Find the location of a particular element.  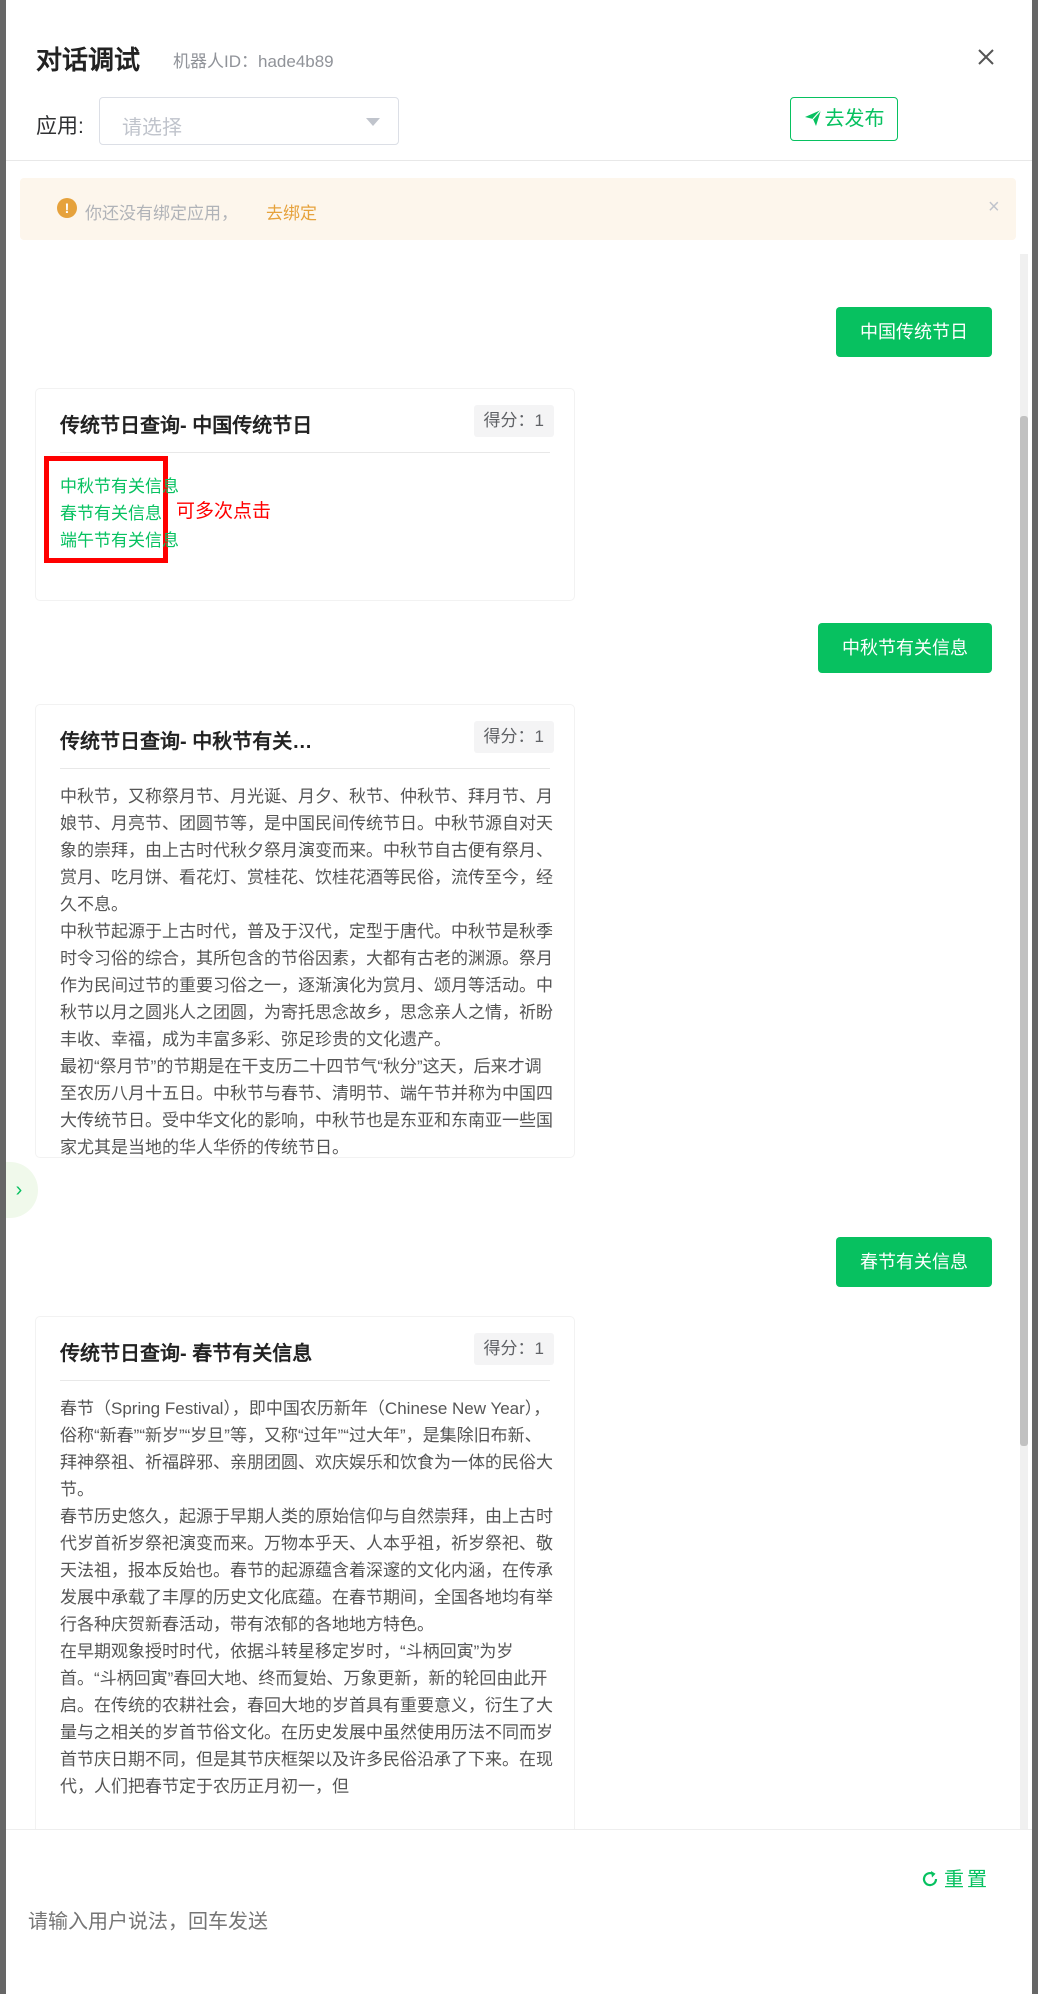

option-link: 中秋节有关信息 is located at coordinates (119, 484).